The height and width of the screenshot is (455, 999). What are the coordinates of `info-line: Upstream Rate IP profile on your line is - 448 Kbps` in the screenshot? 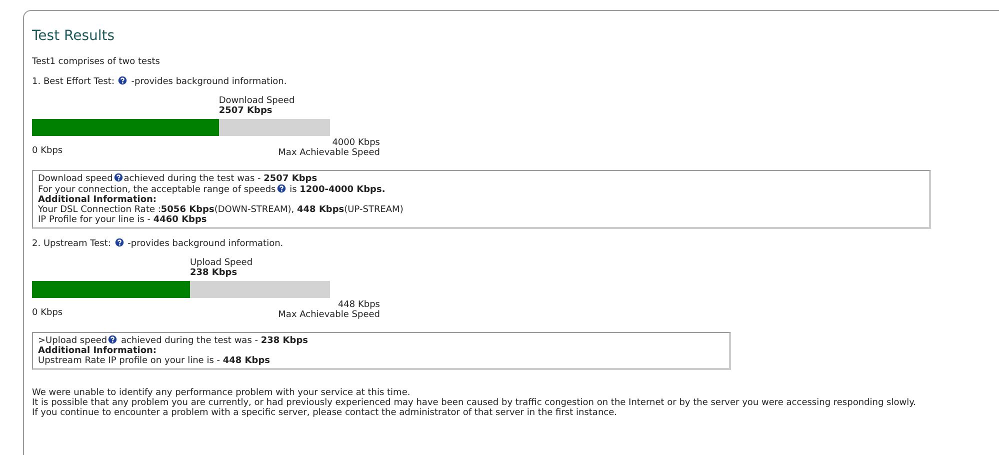 It's located at (155, 361).